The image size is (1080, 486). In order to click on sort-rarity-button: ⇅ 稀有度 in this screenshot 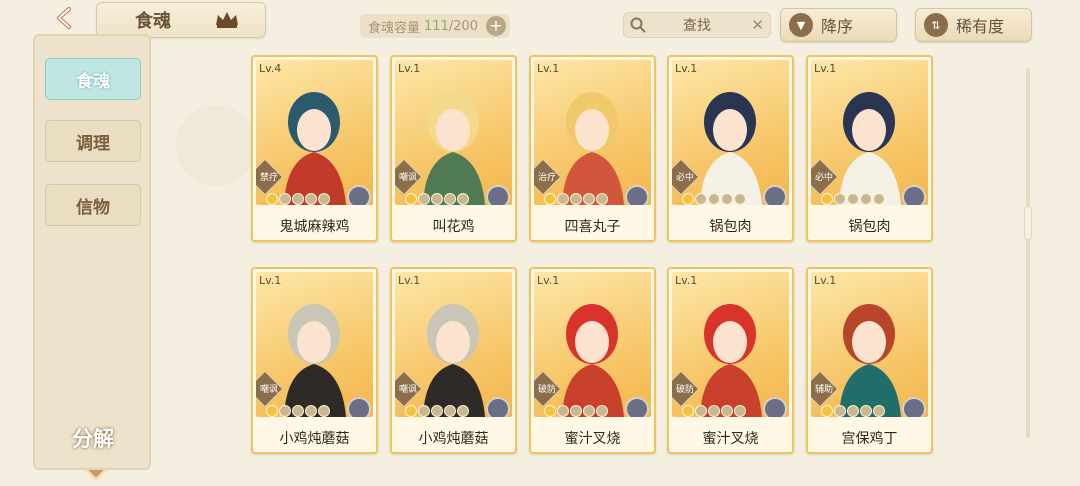, I will do `click(973, 25)`.